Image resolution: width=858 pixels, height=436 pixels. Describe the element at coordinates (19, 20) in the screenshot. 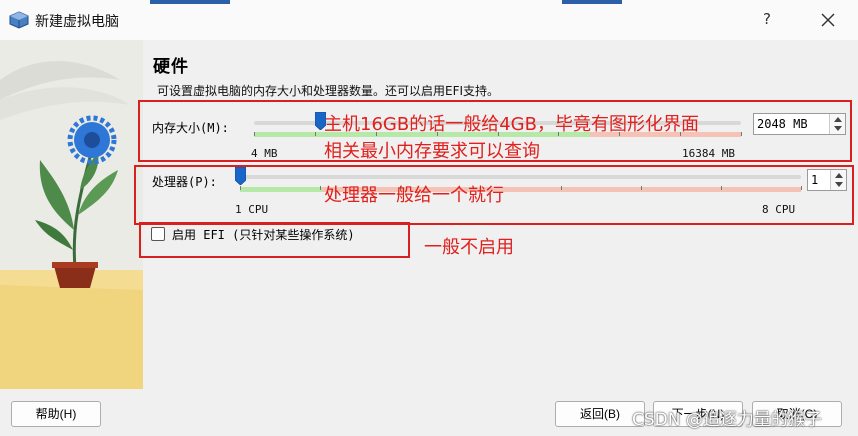

I see `virtualbox-app-icon` at that location.